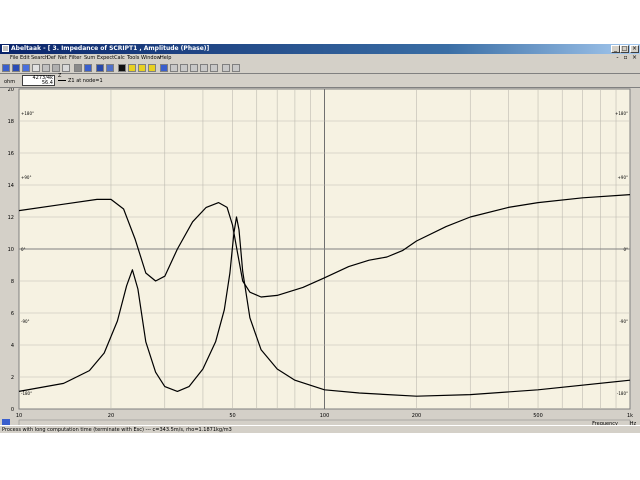  I want to click on close-button: ×, so click(634, 49).